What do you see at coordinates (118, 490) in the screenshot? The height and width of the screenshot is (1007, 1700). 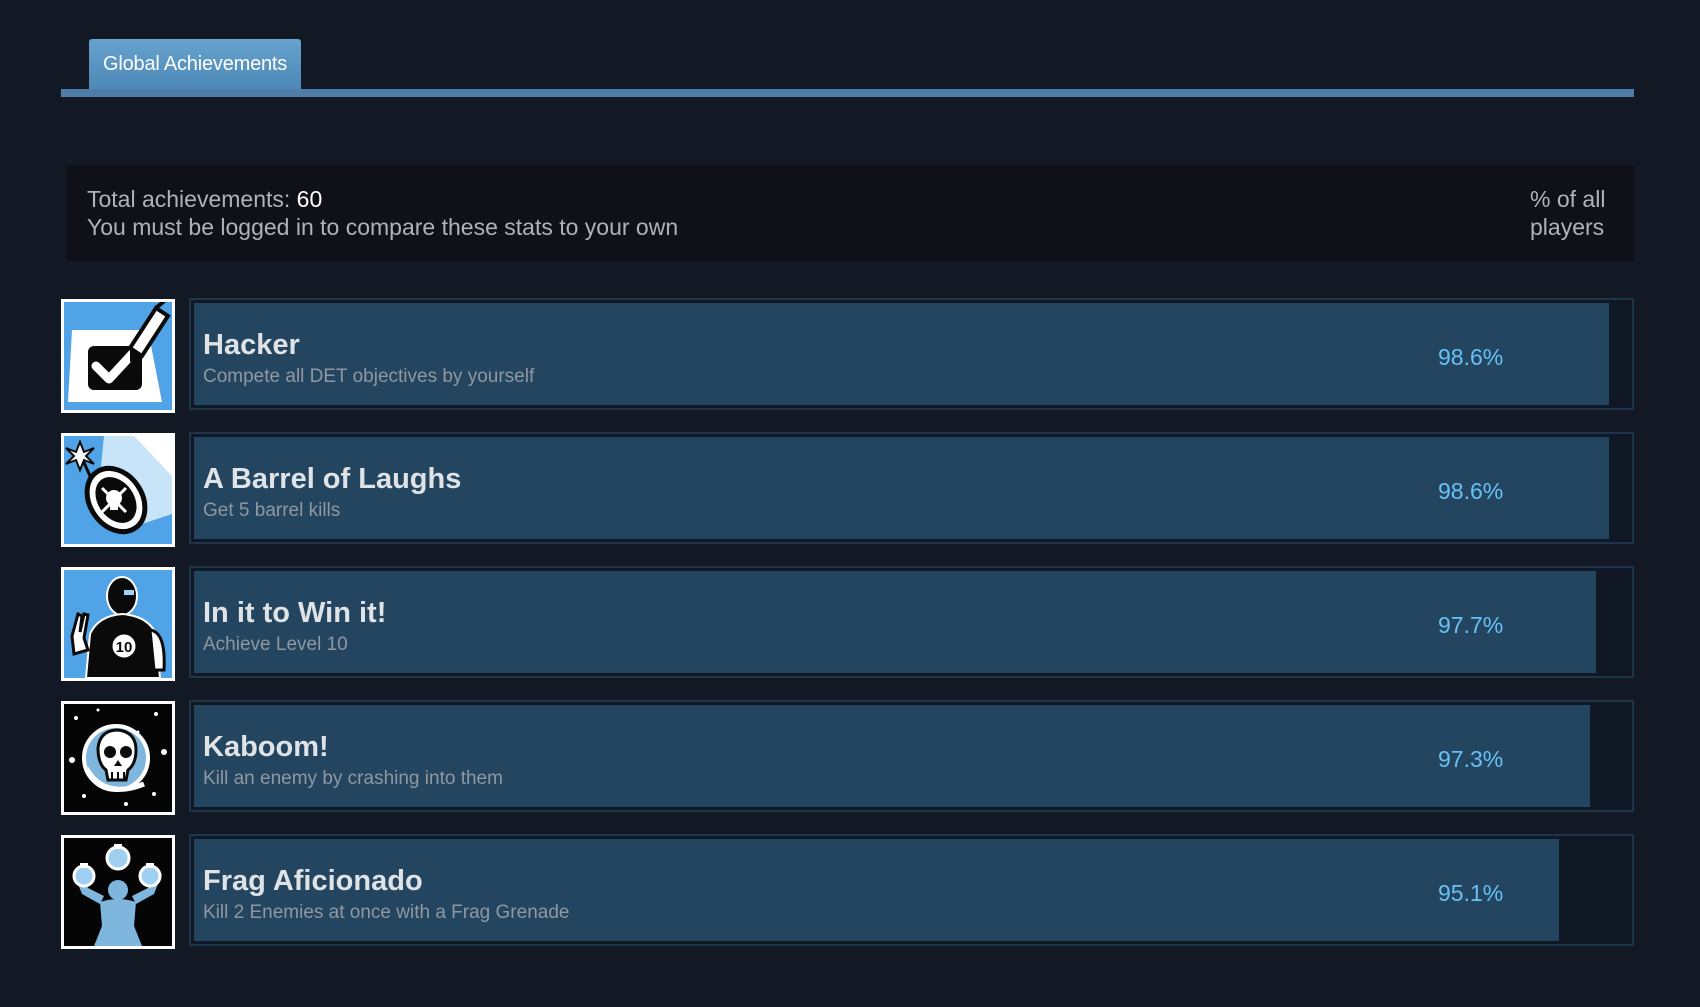 I see `skull-barrel-icon` at bounding box center [118, 490].